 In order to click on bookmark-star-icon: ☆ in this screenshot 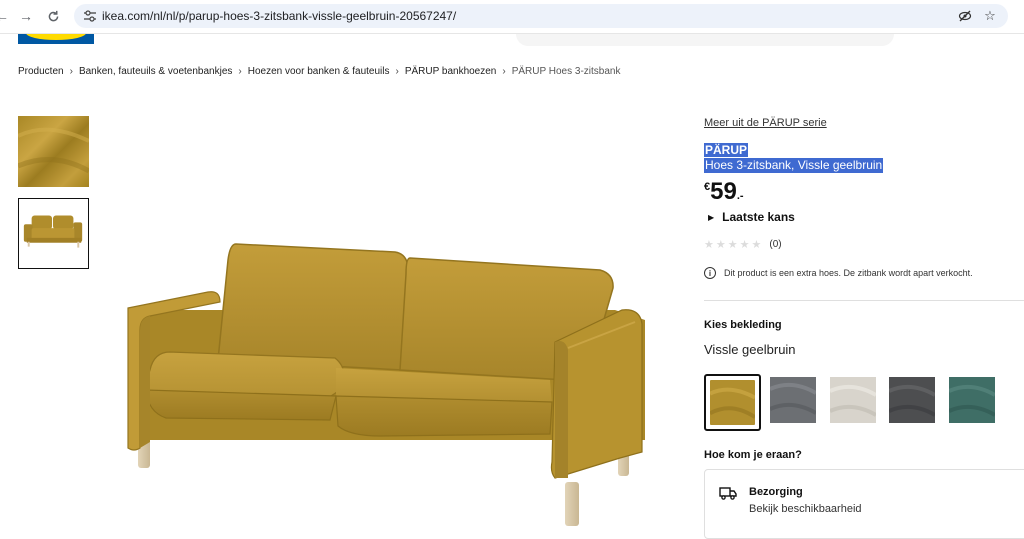, I will do `click(990, 16)`.